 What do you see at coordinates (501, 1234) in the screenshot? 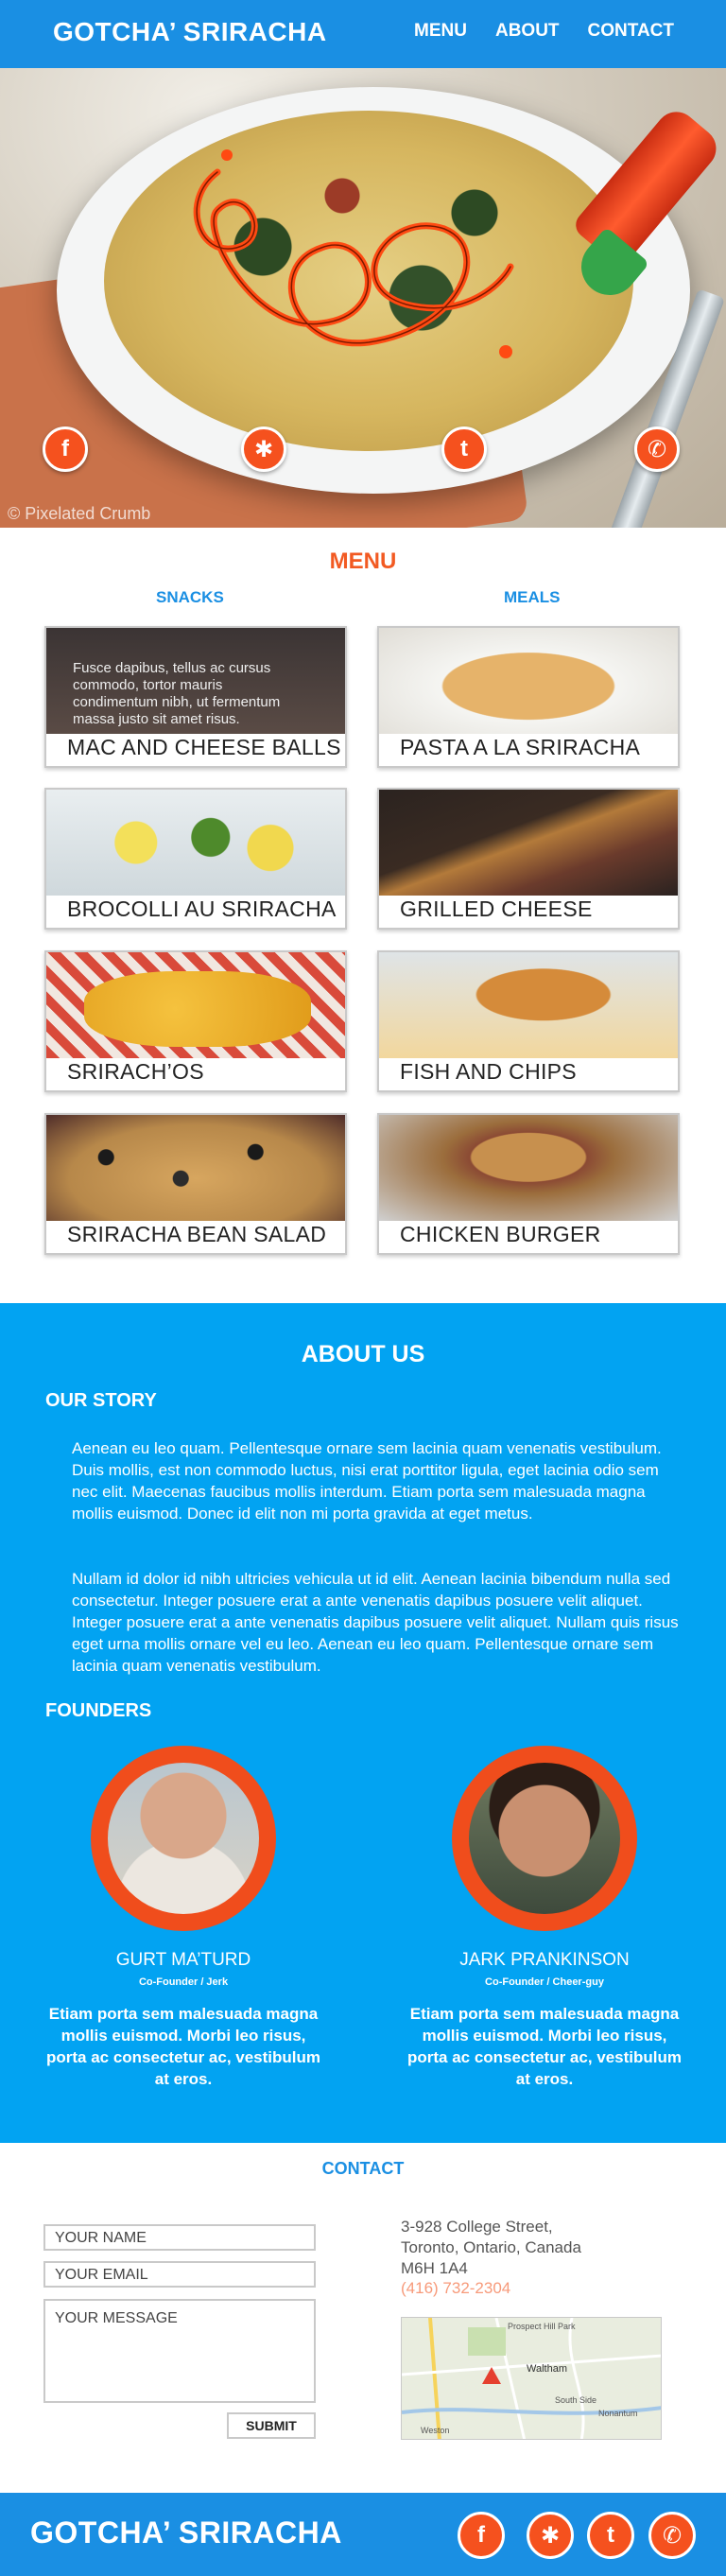
I see `menu-item-label: CHICKEN BURGER` at bounding box center [501, 1234].